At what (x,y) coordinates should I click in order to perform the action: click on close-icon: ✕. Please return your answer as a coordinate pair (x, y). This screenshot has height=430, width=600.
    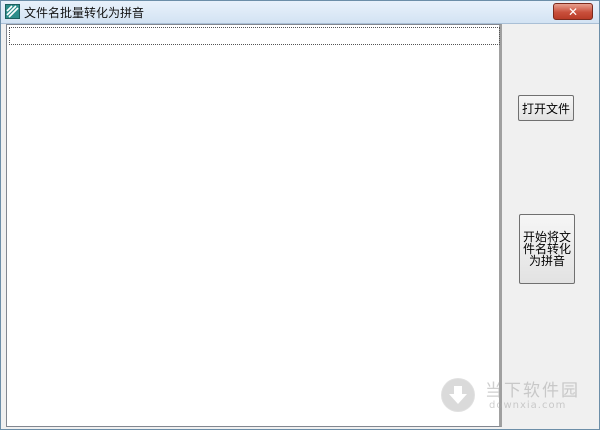
    Looking at the image, I should click on (573, 11).